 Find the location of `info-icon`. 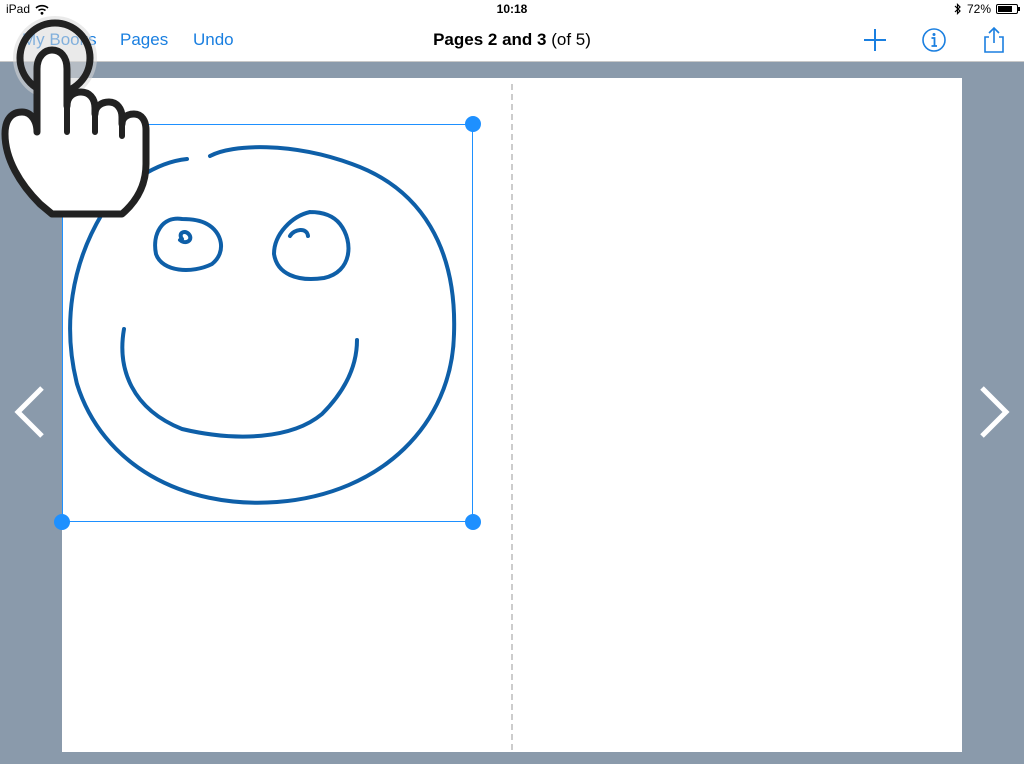

info-icon is located at coordinates (934, 40).